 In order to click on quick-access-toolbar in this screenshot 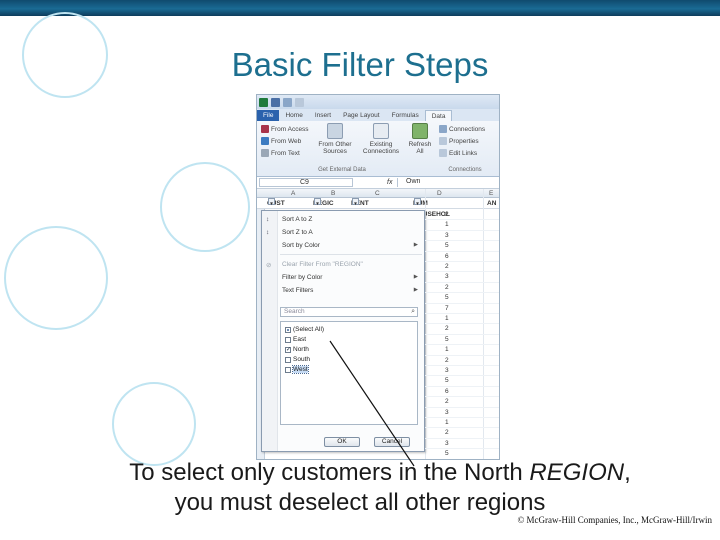, I will do `click(378, 102)`.